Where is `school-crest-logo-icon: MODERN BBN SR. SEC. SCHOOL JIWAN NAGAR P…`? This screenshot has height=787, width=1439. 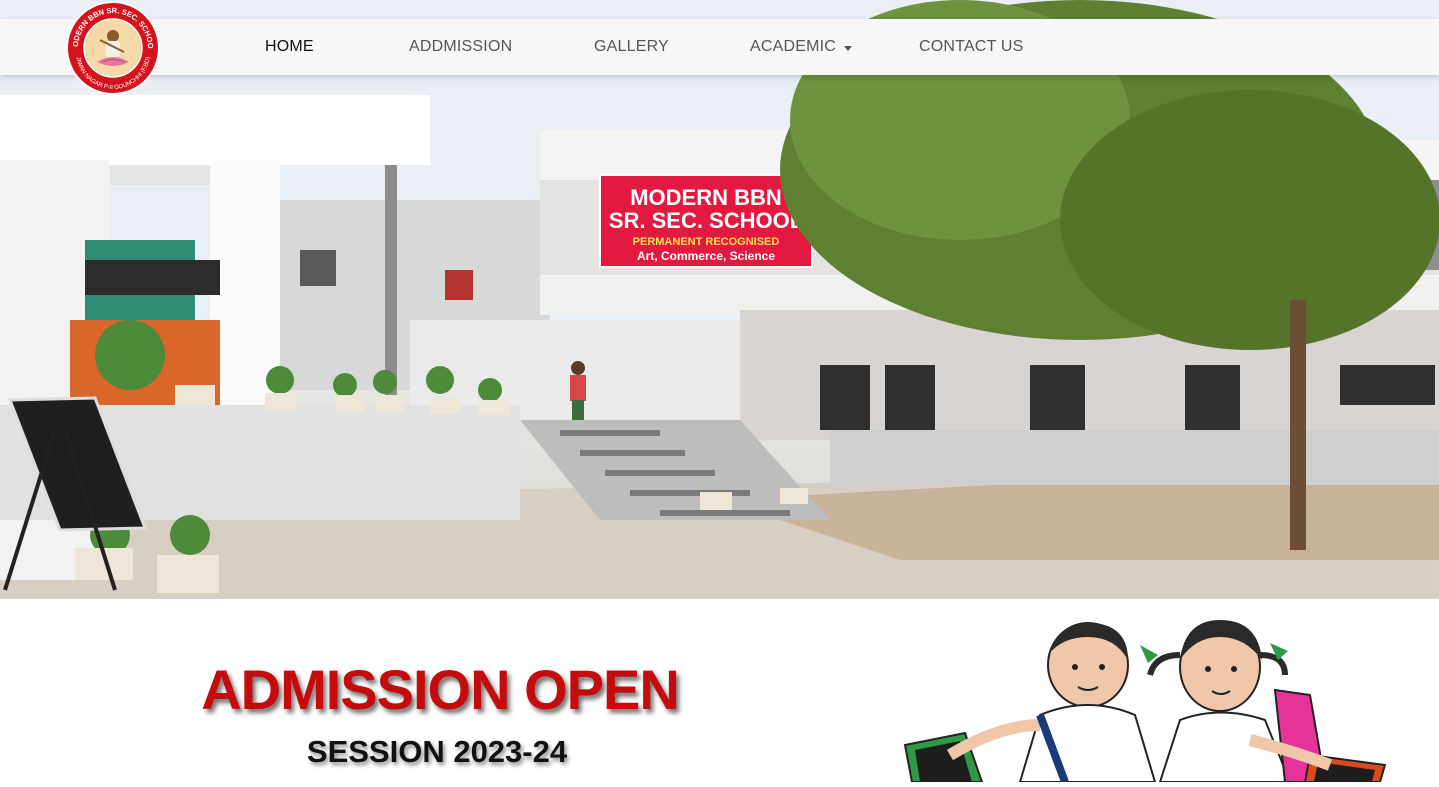 school-crest-logo-icon: MODERN BBN SR. SEC. SCHOOL JIWAN NAGAR P… is located at coordinates (110, 47).